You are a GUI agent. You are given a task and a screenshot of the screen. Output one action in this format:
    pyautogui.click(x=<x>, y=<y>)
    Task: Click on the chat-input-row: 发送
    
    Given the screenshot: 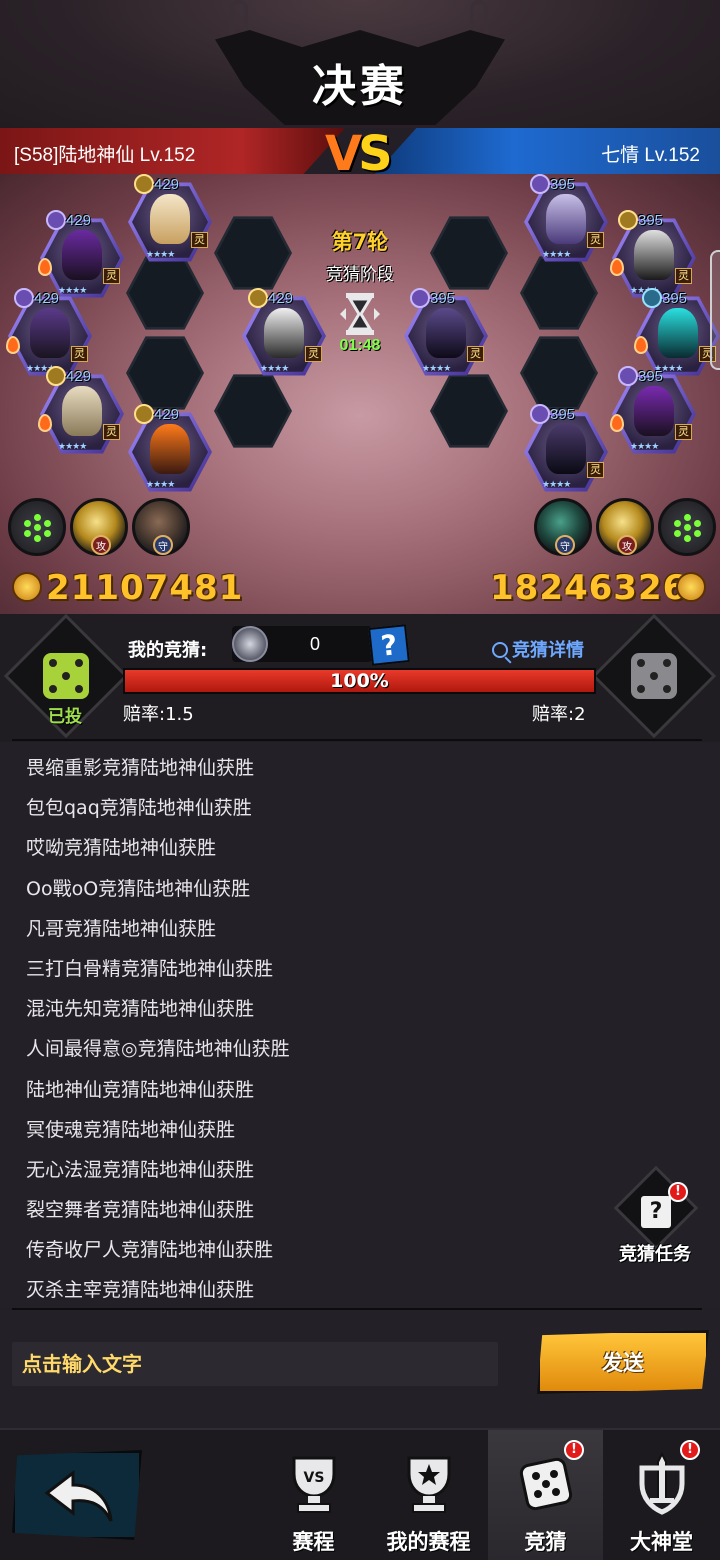 What is the action you would take?
    pyautogui.click(x=360, y=1369)
    